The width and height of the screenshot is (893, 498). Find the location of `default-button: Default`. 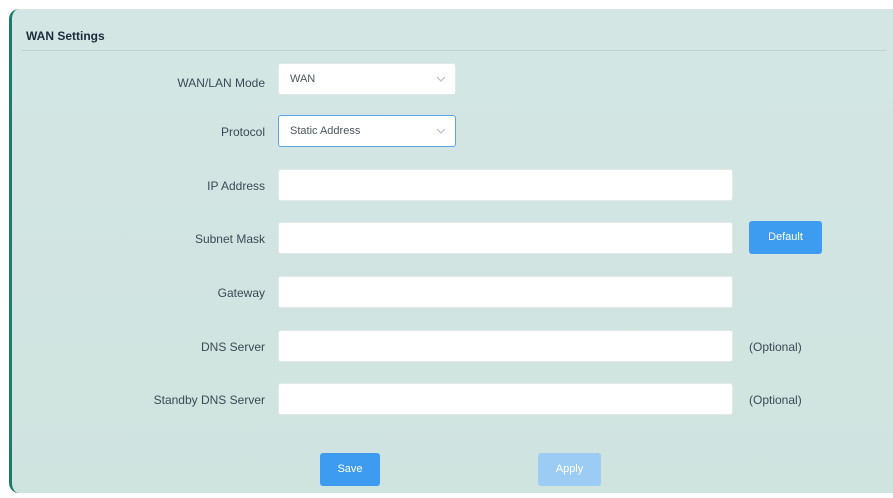

default-button: Default is located at coordinates (785, 237).